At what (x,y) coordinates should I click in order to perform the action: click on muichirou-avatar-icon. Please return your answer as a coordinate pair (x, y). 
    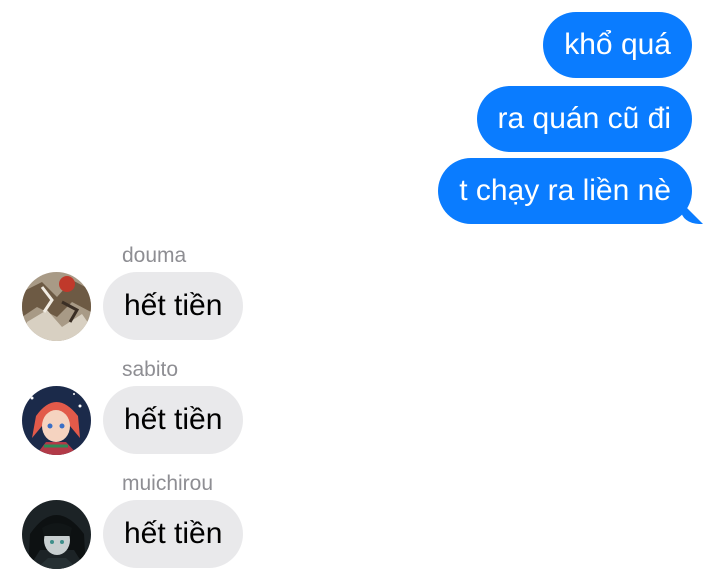
    Looking at the image, I should click on (56, 534).